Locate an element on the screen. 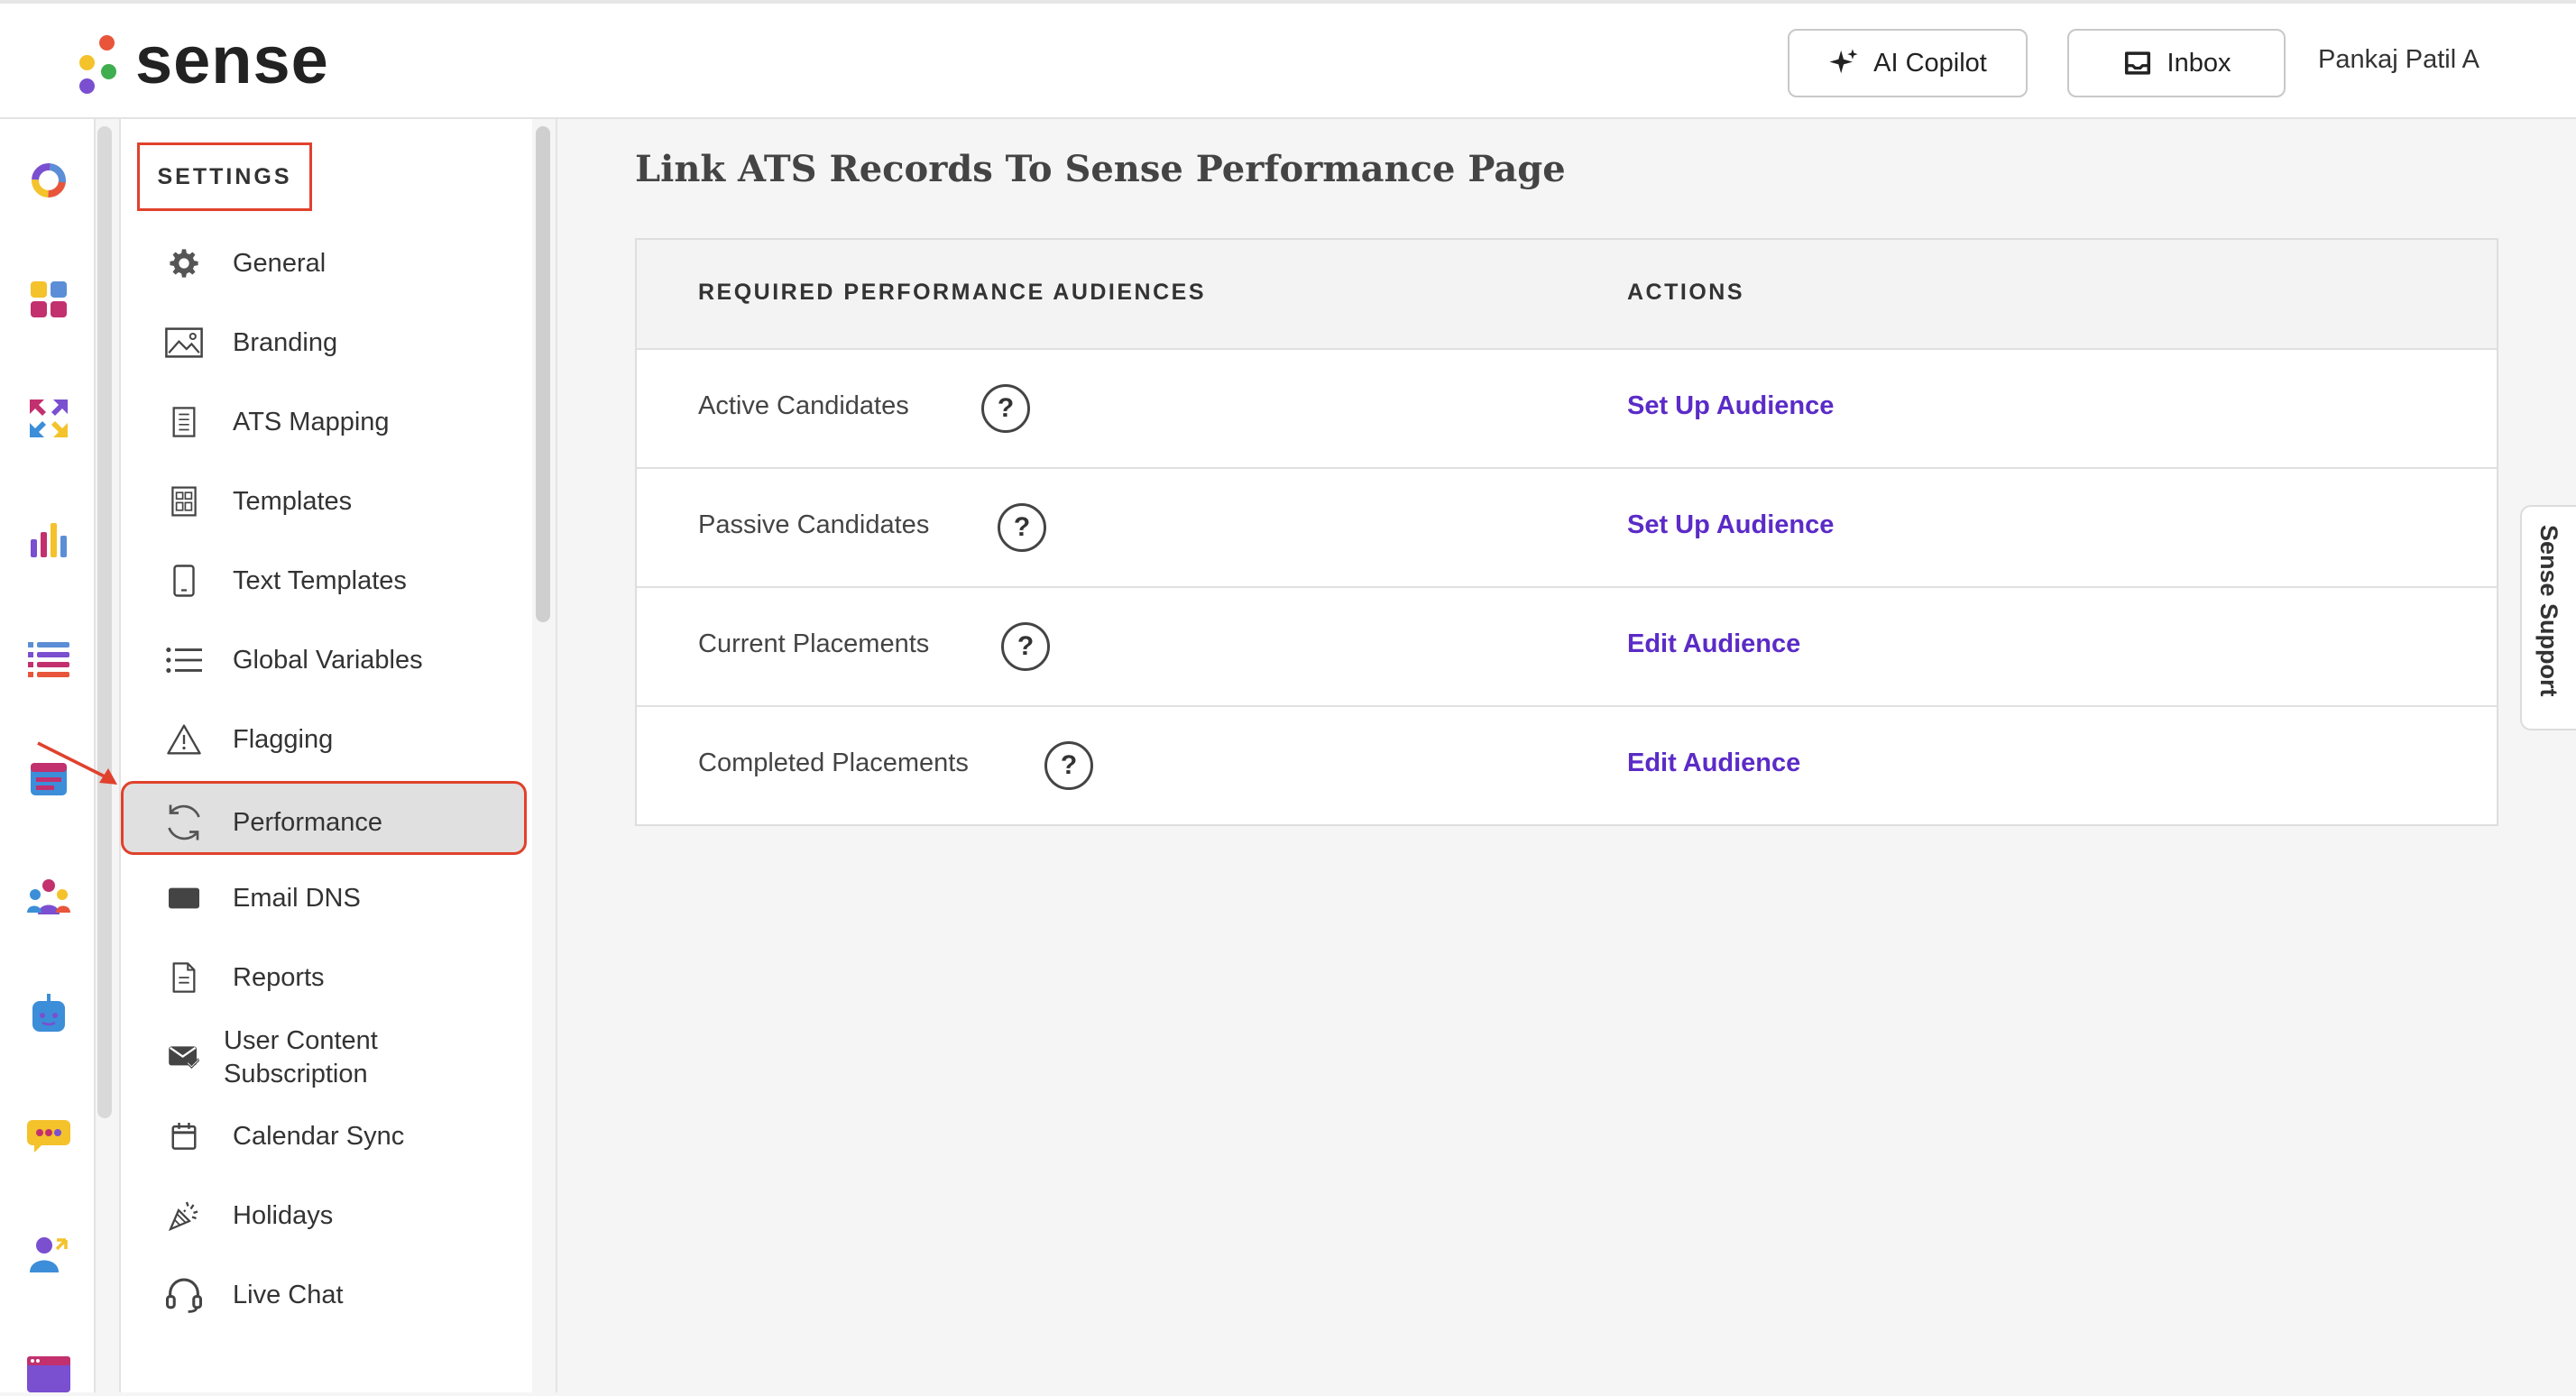 This screenshot has width=2576, height=1396. top-header: sense AI Copilot Inbox Pankaj Patil A is located at coordinates (1288, 59).